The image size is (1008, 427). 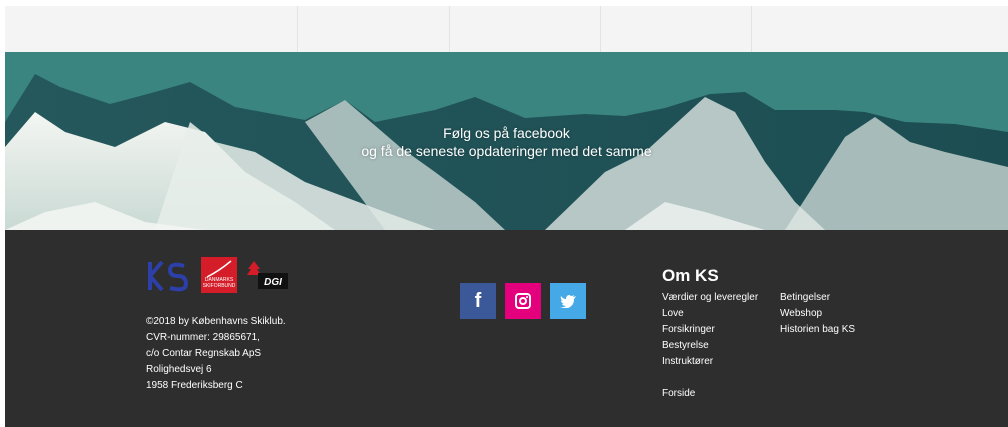 I want to click on instagram-button, so click(x=523, y=301).